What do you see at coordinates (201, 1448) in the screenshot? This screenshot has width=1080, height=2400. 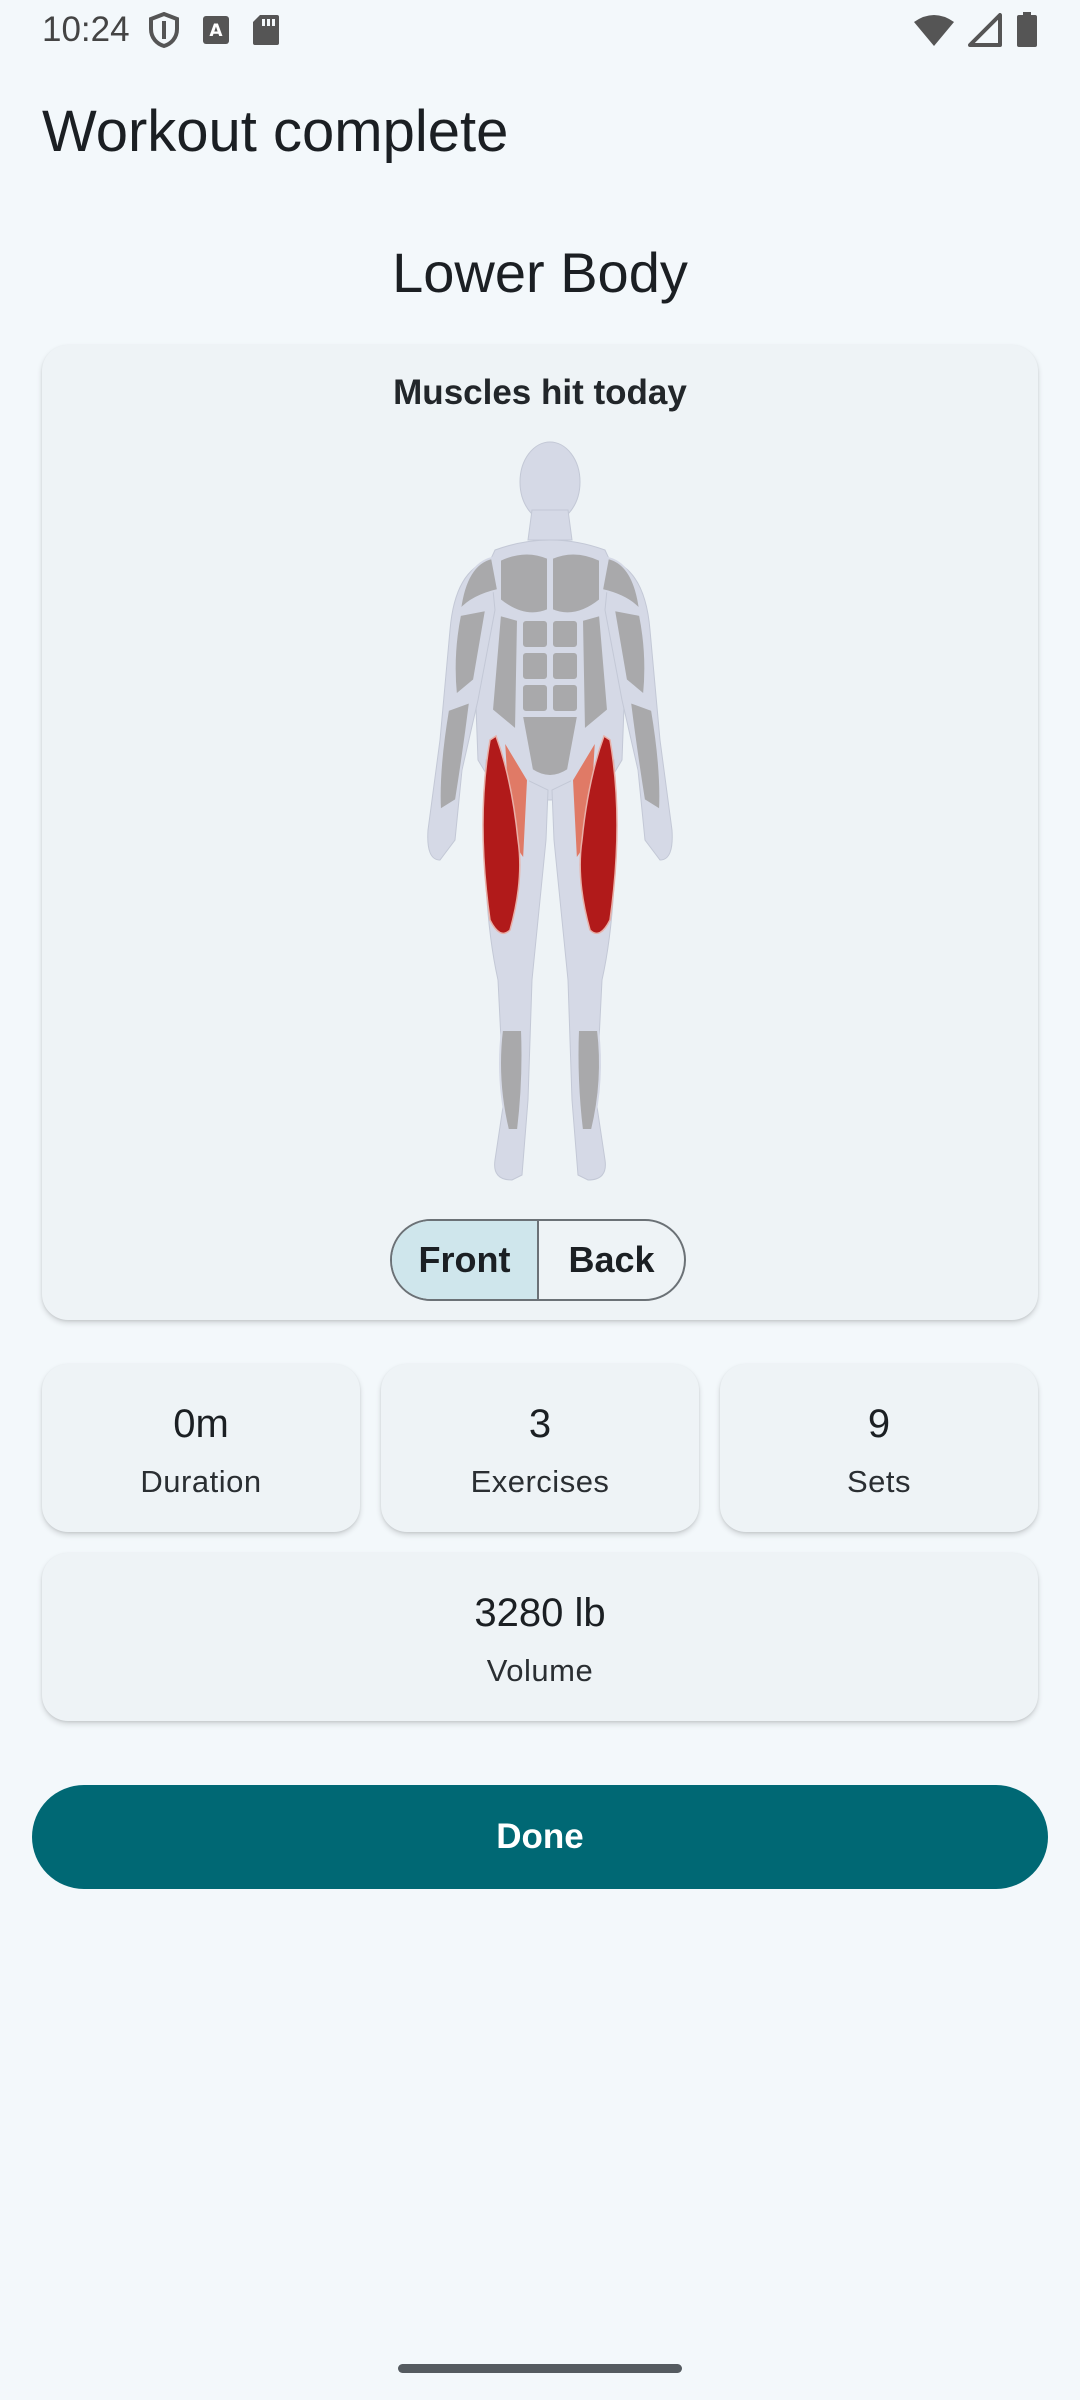 I see `duration-stat-card: 0m Duration` at bounding box center [201, 1448].